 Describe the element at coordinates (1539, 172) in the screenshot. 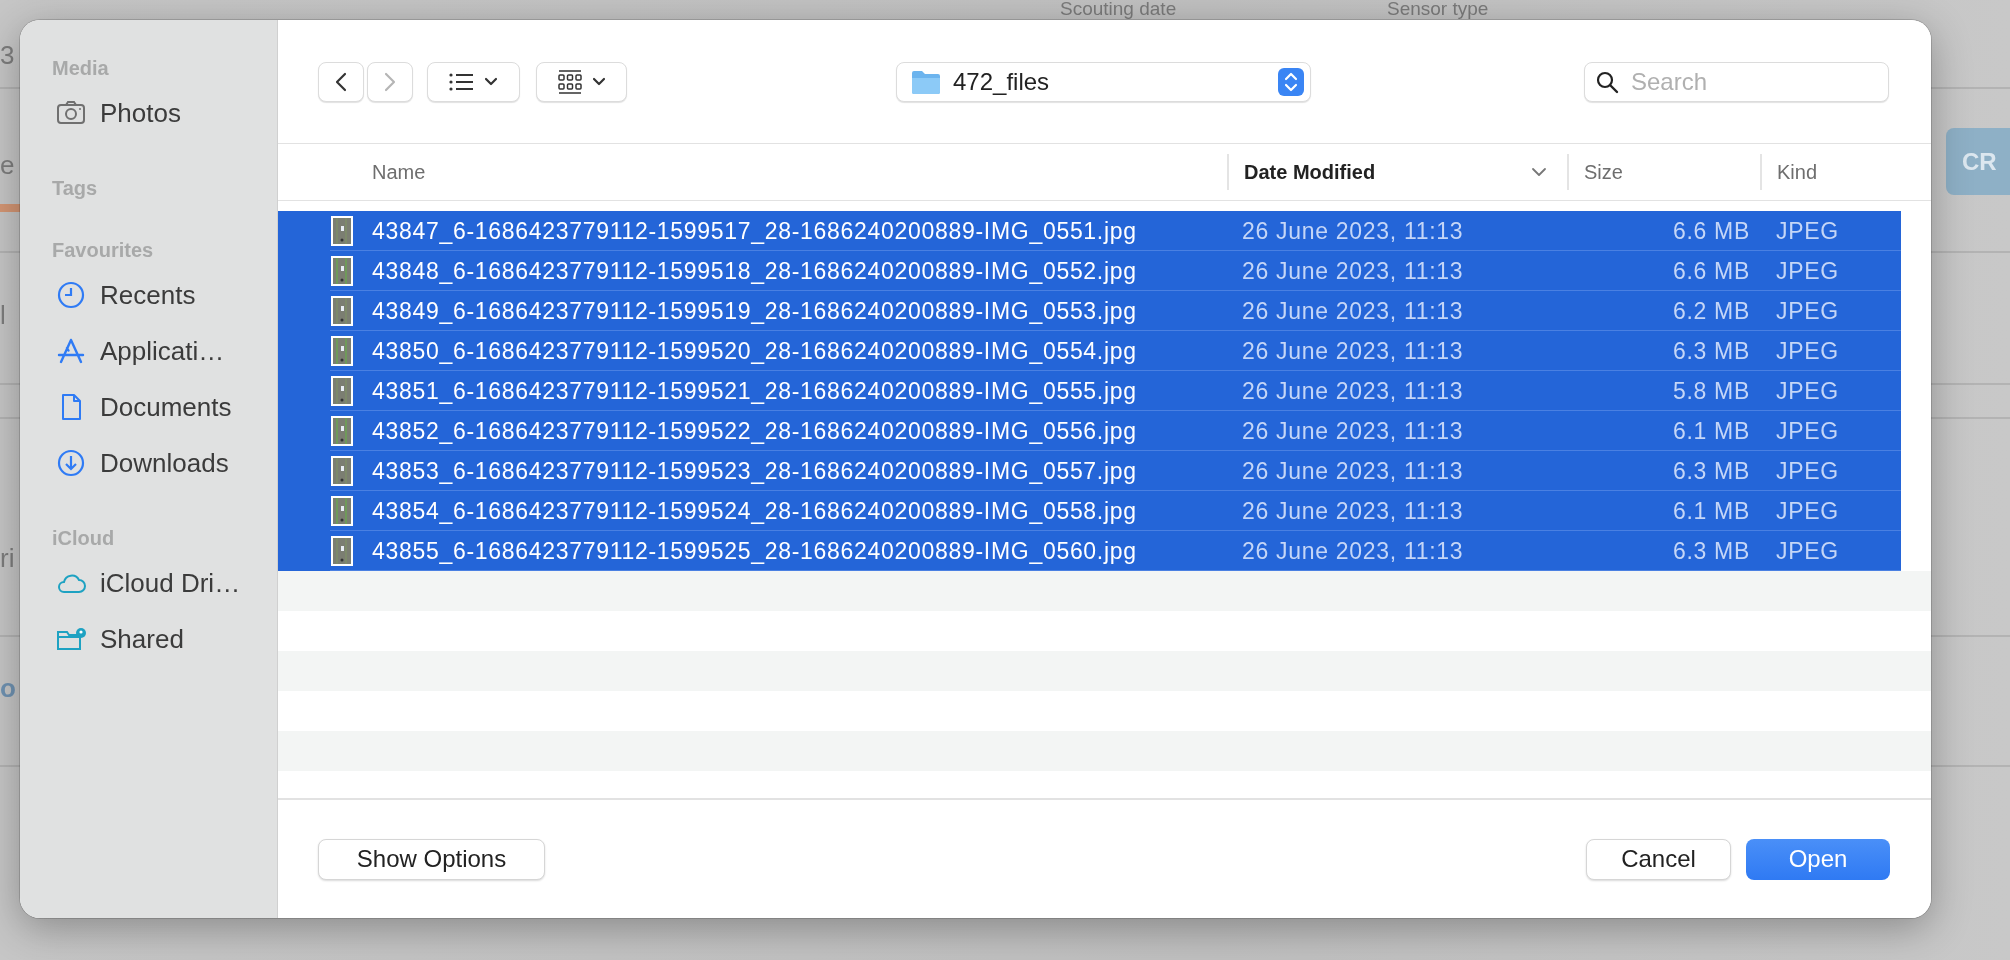

I see `chevron-down-icon` at that location.